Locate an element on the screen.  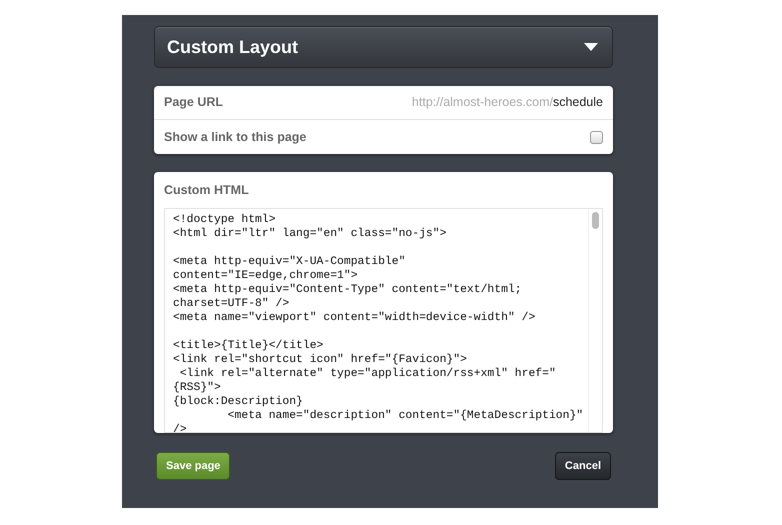
cancel-button: Cancel is located at coordinates (582, 466).